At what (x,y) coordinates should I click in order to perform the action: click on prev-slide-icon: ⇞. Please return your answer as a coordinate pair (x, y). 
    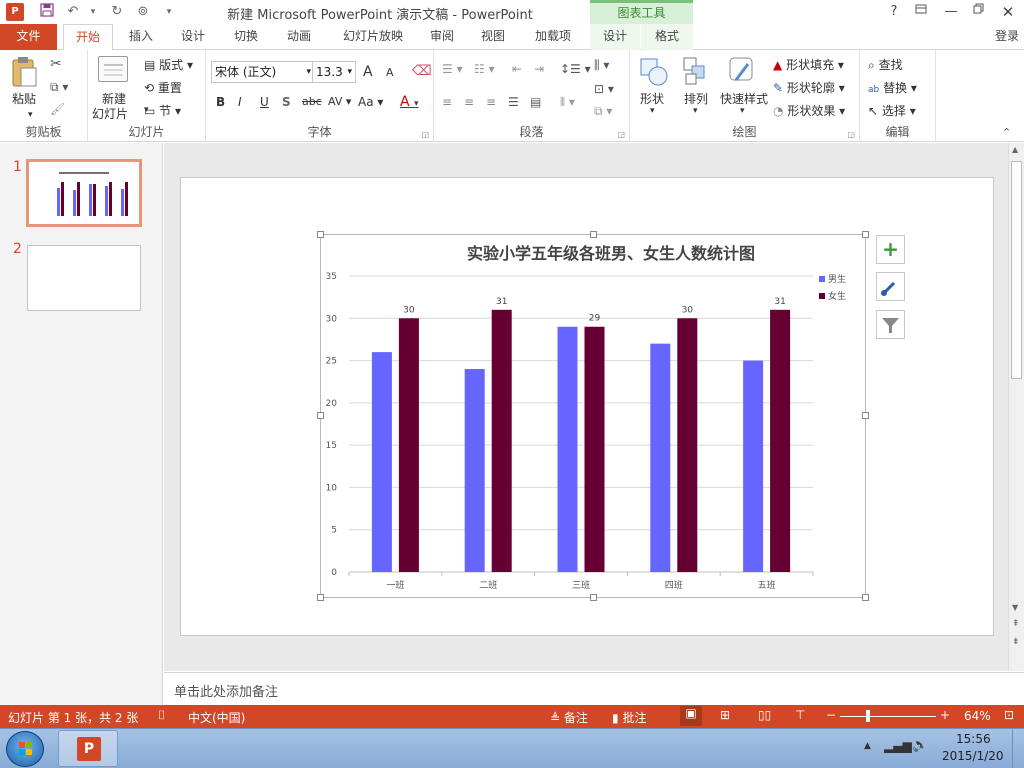
    Looking at the image, I should click on (1016, 624).